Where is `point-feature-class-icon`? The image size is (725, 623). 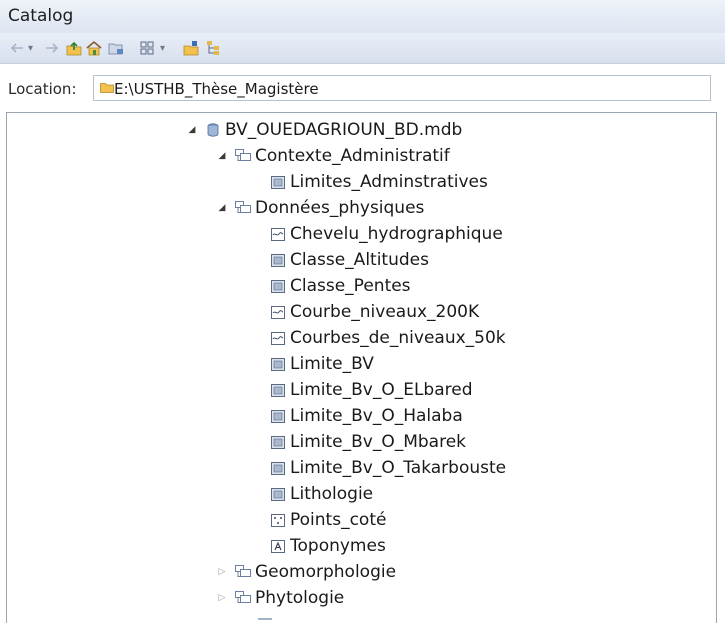 point-feature-class-icon is located at coordinates (278, 520).